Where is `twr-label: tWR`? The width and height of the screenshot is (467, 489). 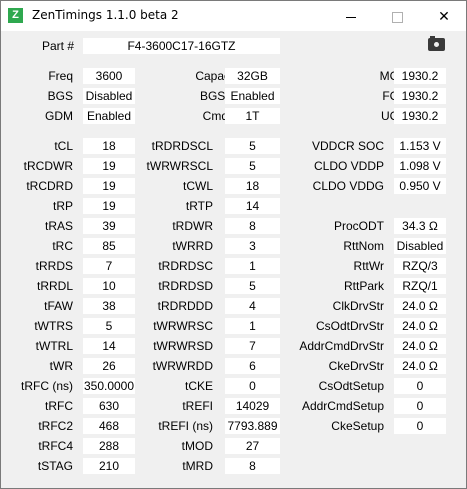
twr-label: tWR is located at coordinates (61, 366).